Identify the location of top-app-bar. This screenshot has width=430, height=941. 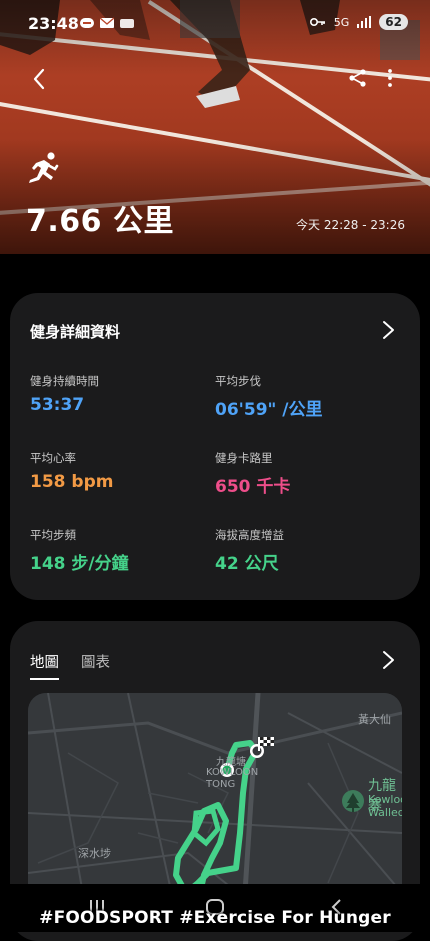
(215, 79).